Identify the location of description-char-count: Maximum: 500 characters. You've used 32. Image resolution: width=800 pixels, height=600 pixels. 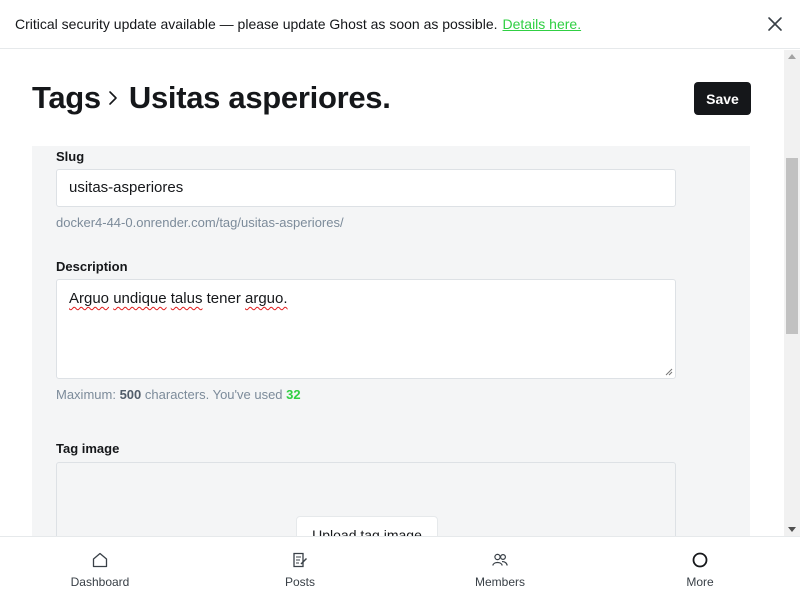
(178, 394).